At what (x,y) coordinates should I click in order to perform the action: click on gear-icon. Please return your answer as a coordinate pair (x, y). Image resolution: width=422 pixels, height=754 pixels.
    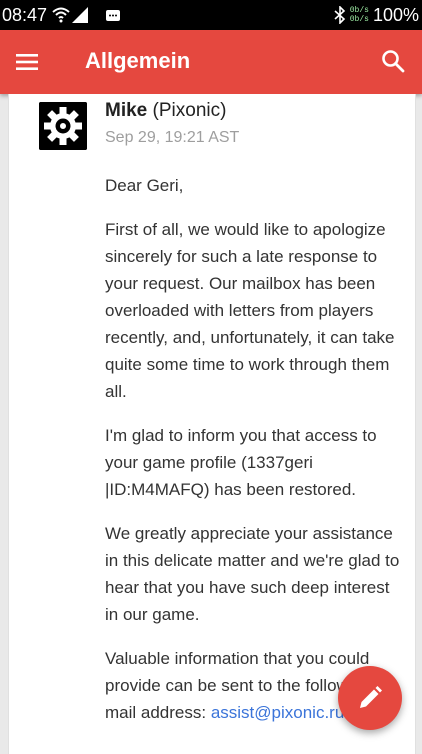
    Looking at the image, I should click on (63, 126).